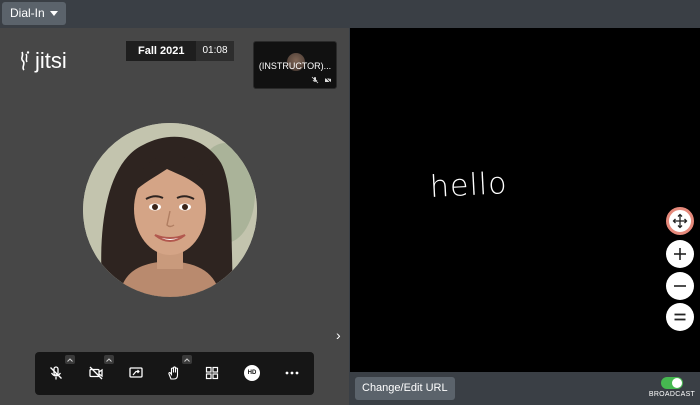  I want to click on chevron-right-icon: ›, so click(338, 335).